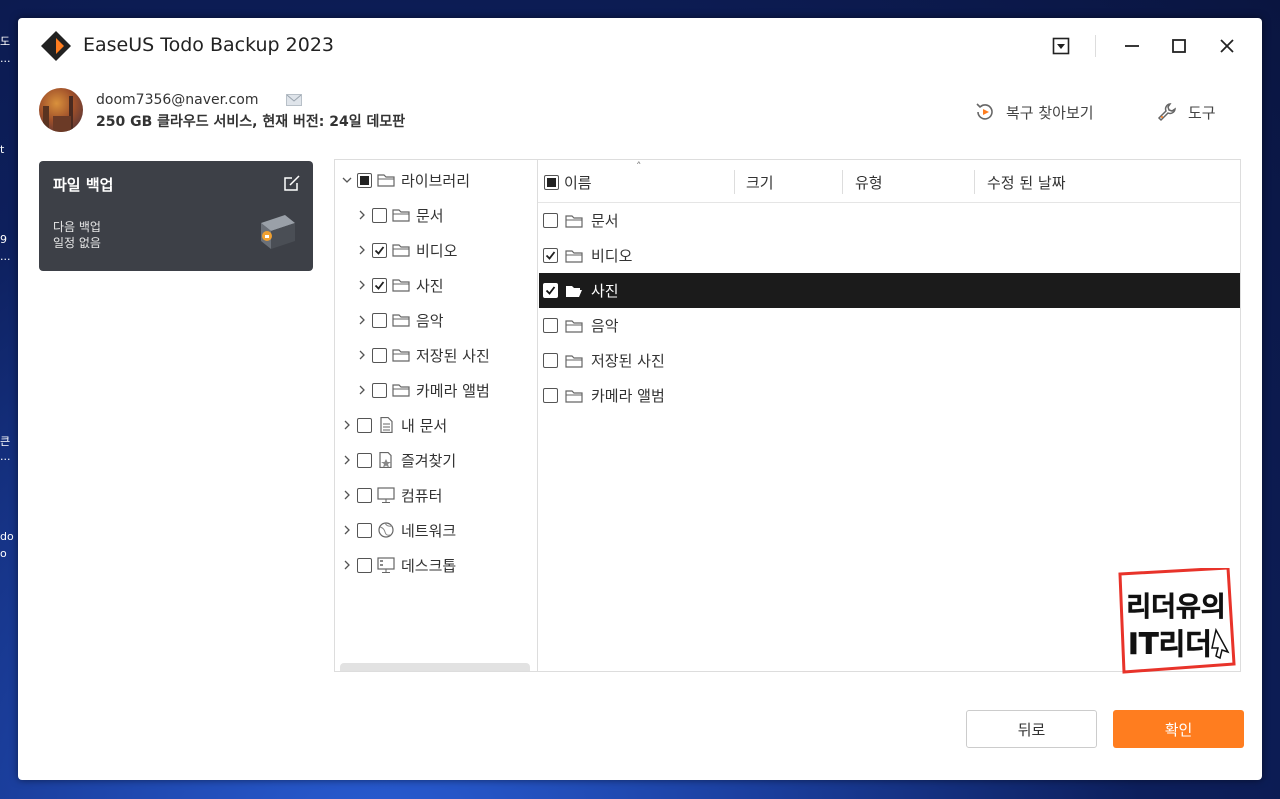 This screenshot has width=1280, height=799. What do you see at coordinates (390, 495) in the screenshot?
I see `tree-item: 컴퓨터` at bounding box center [390, 495].